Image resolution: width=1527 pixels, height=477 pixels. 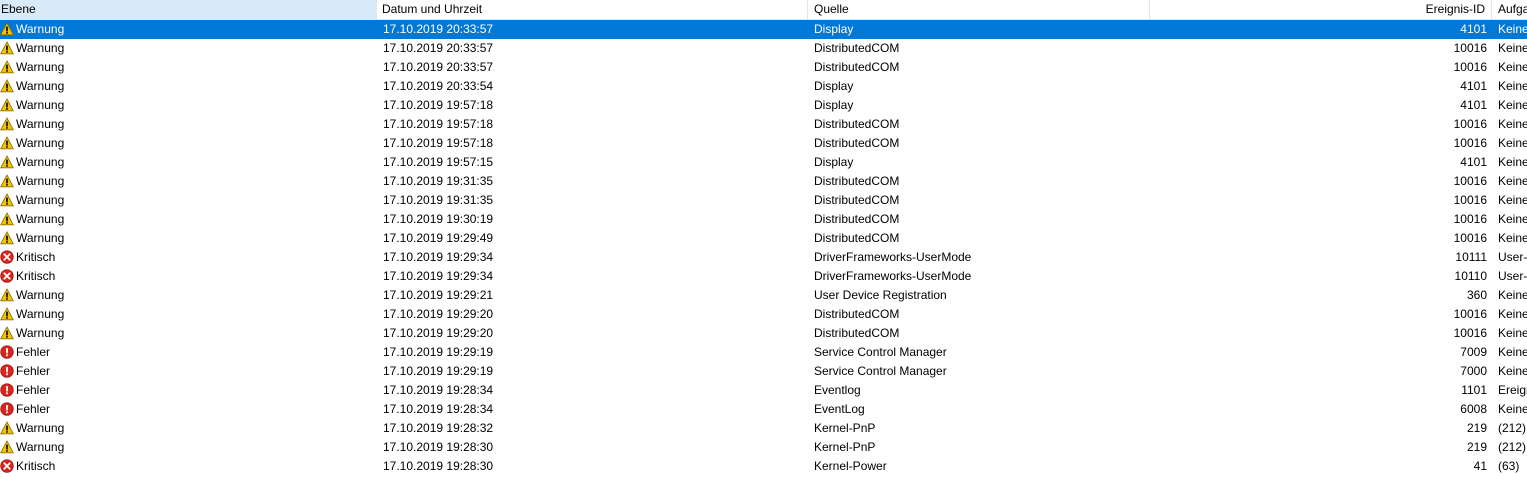 I want to click on event-id-cell: 7009, so click(x=1473, y=352).